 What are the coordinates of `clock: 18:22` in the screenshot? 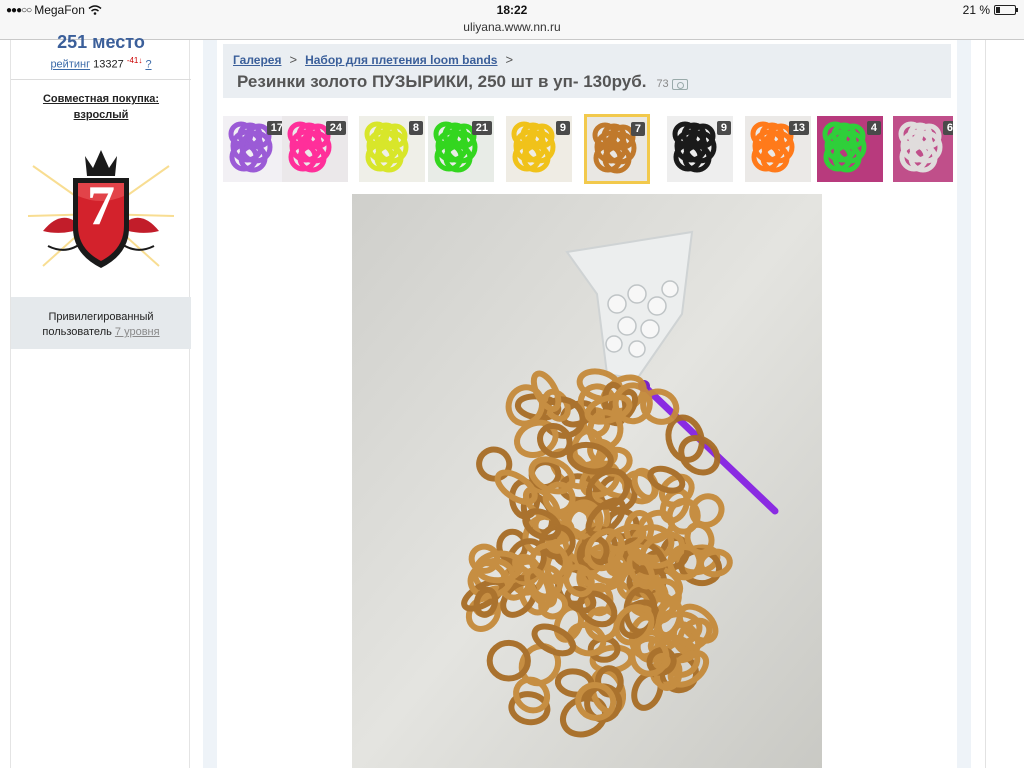 It's located at (512, 10).